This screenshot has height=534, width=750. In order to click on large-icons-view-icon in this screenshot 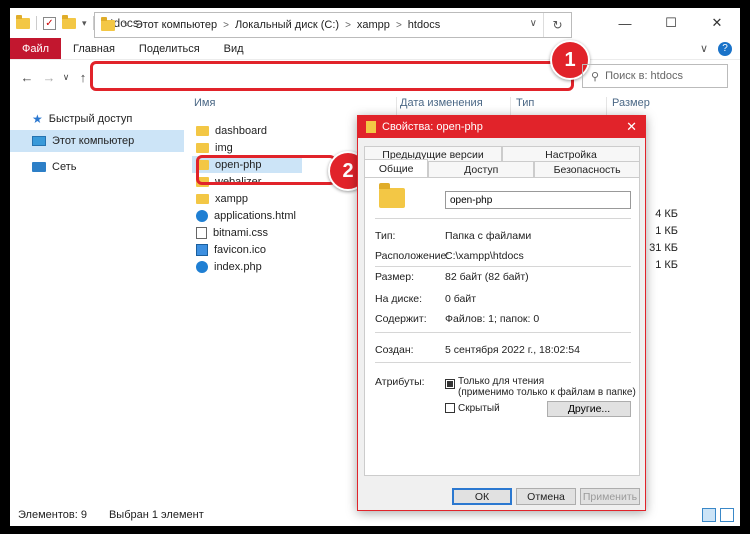, I will do `click(727, 515)`.